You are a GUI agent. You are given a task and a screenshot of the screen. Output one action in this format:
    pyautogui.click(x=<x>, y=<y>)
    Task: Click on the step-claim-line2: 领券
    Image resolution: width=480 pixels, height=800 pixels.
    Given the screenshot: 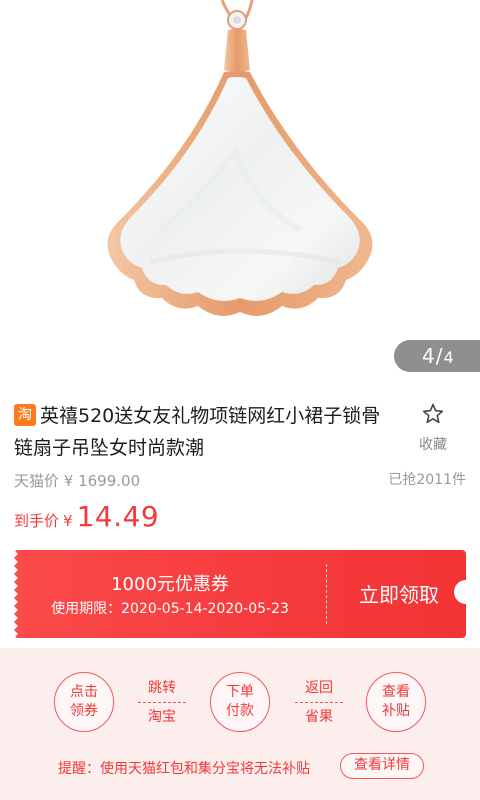 What is the action you would take?
    pyautogui.click(x=84, y=711)
    